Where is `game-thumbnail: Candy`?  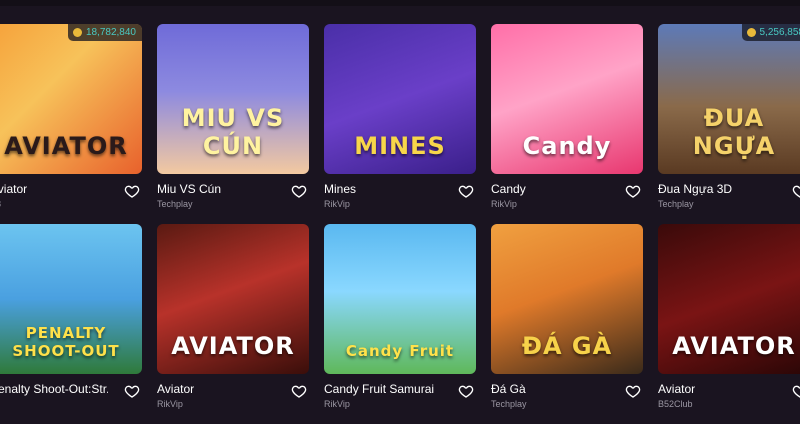 game-thumbnail: Candy is located at coordinates (567, 99).